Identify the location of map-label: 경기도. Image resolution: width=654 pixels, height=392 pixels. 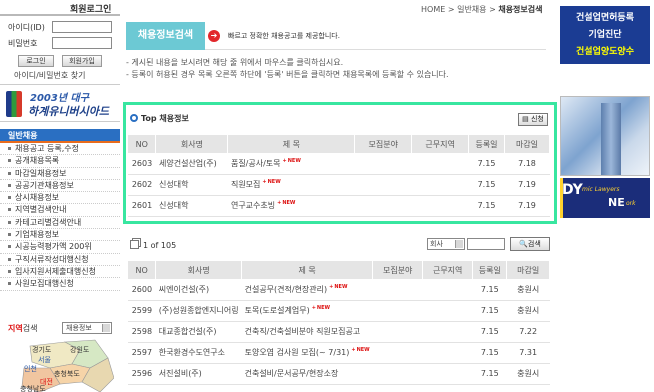
(42, 349).